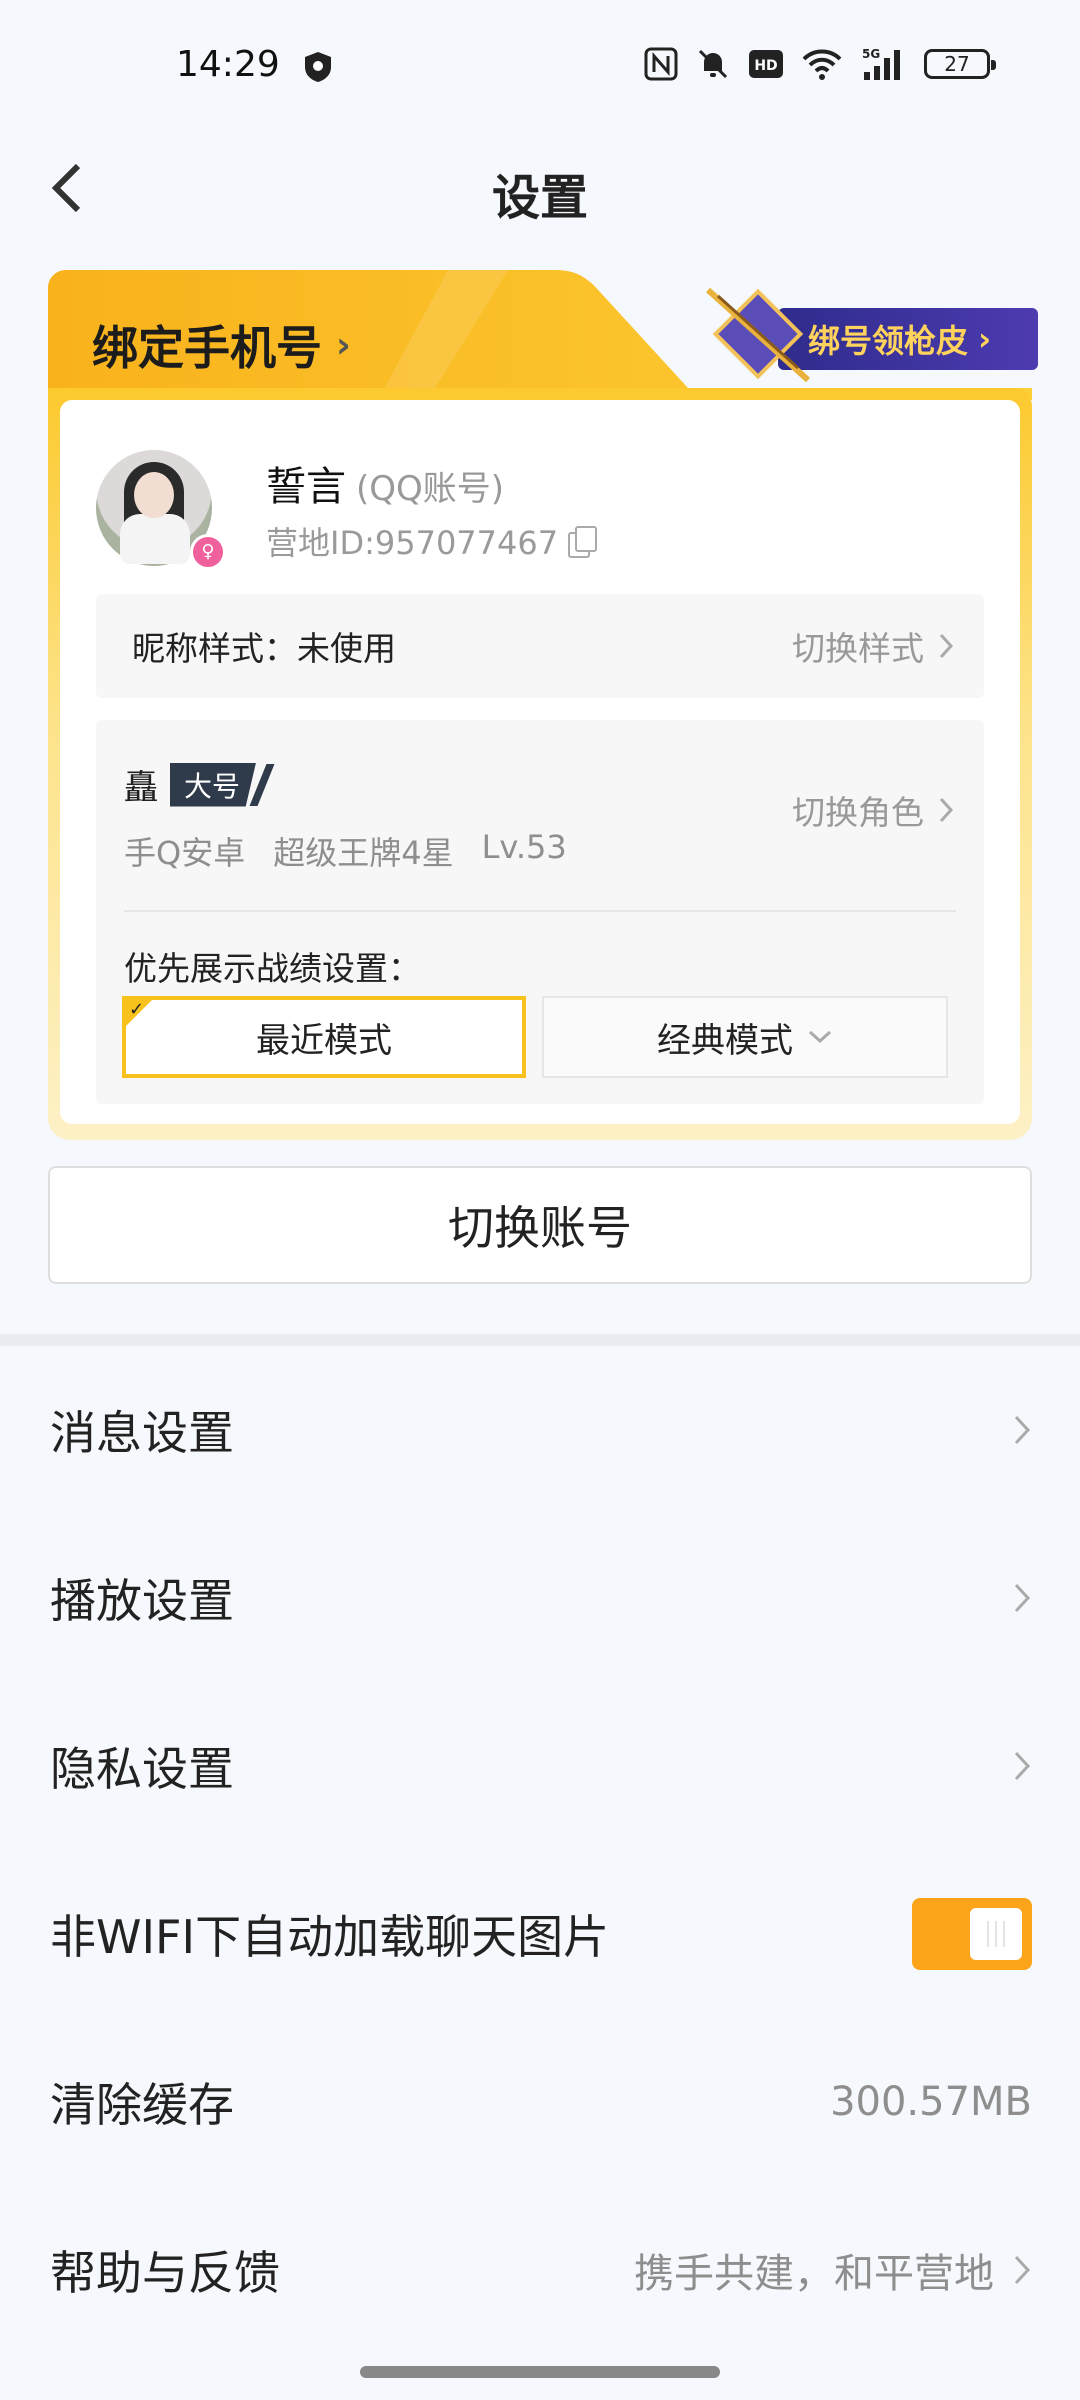 This screenshot has width=1080, height=2400. I want to click on mute-bell-icon, so click(713, 64).